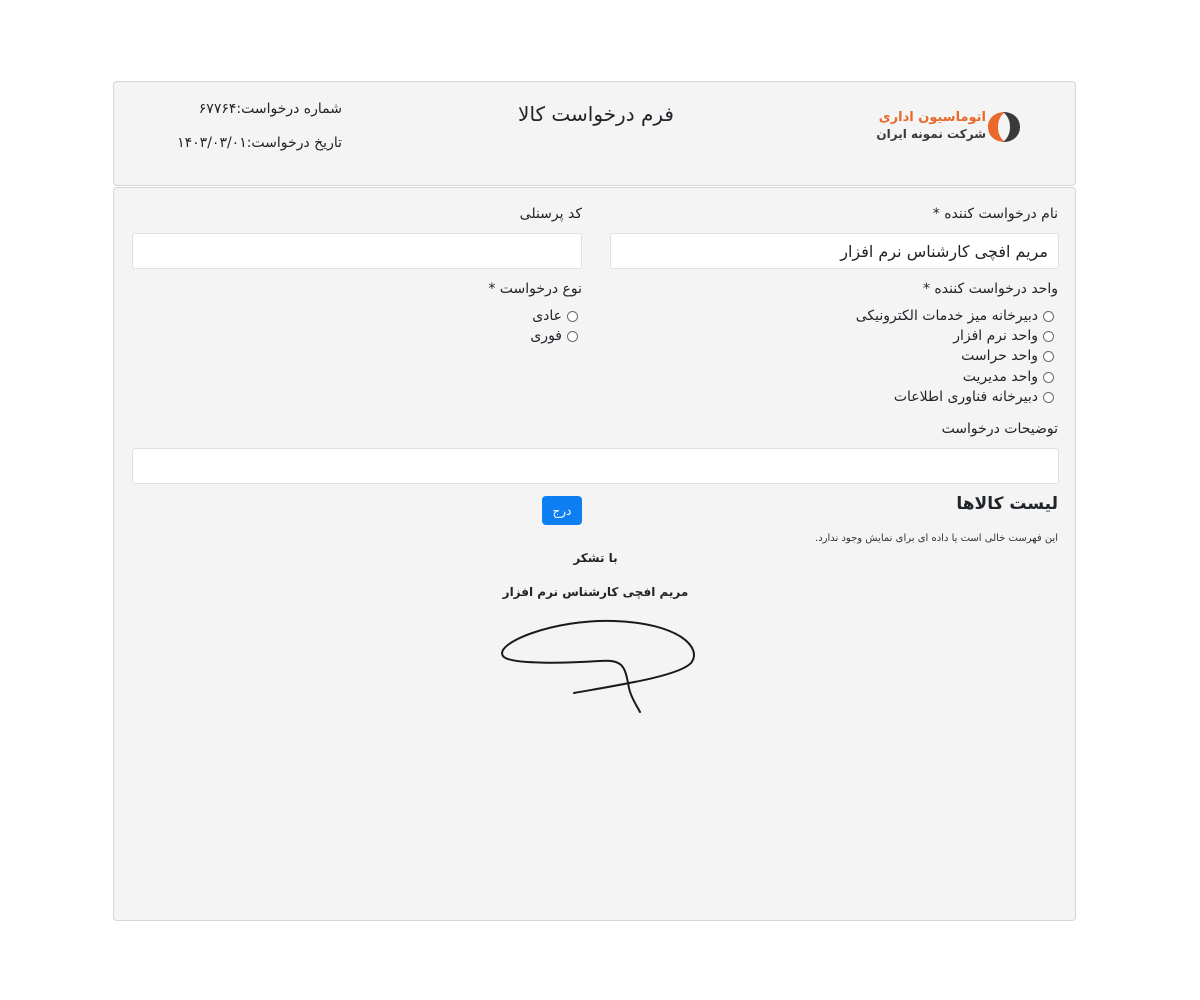 The image size is (1200, 1000). What do you see at coordinates (931, 134) in the screenshot?
I see `logo-line2: شرکت نمونه ایران` at bounding box center [931, 134].